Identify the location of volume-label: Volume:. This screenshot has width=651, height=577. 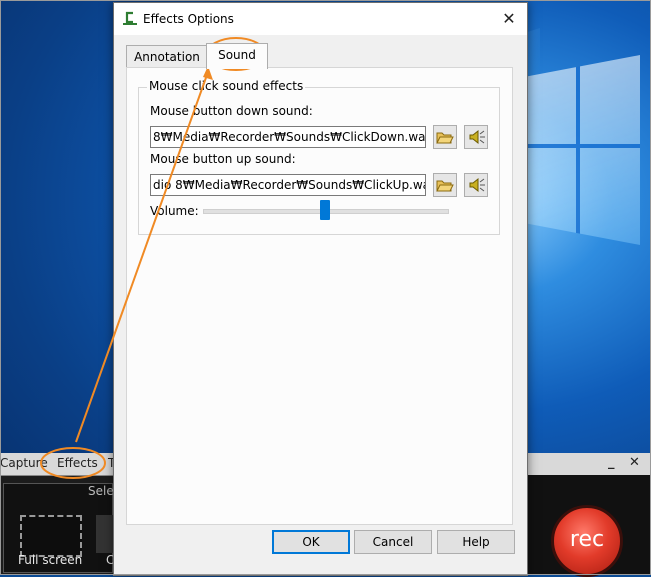
(174, 211).